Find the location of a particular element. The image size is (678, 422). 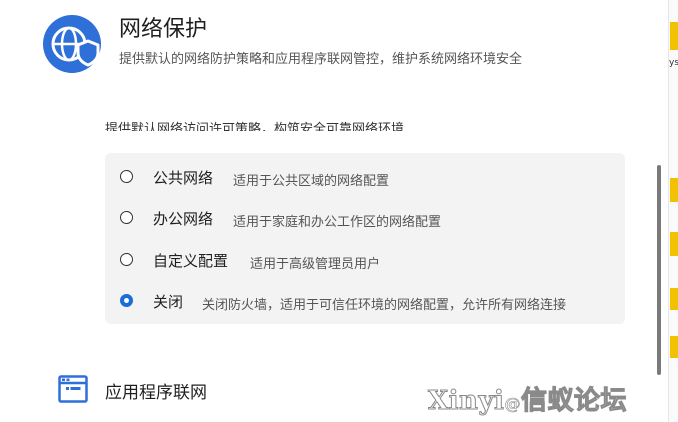

option-off: 关闭 关闭防火墙，适用于可信任环境的网络配置，允许所有网络连接 is located at coordinates (365, 301).